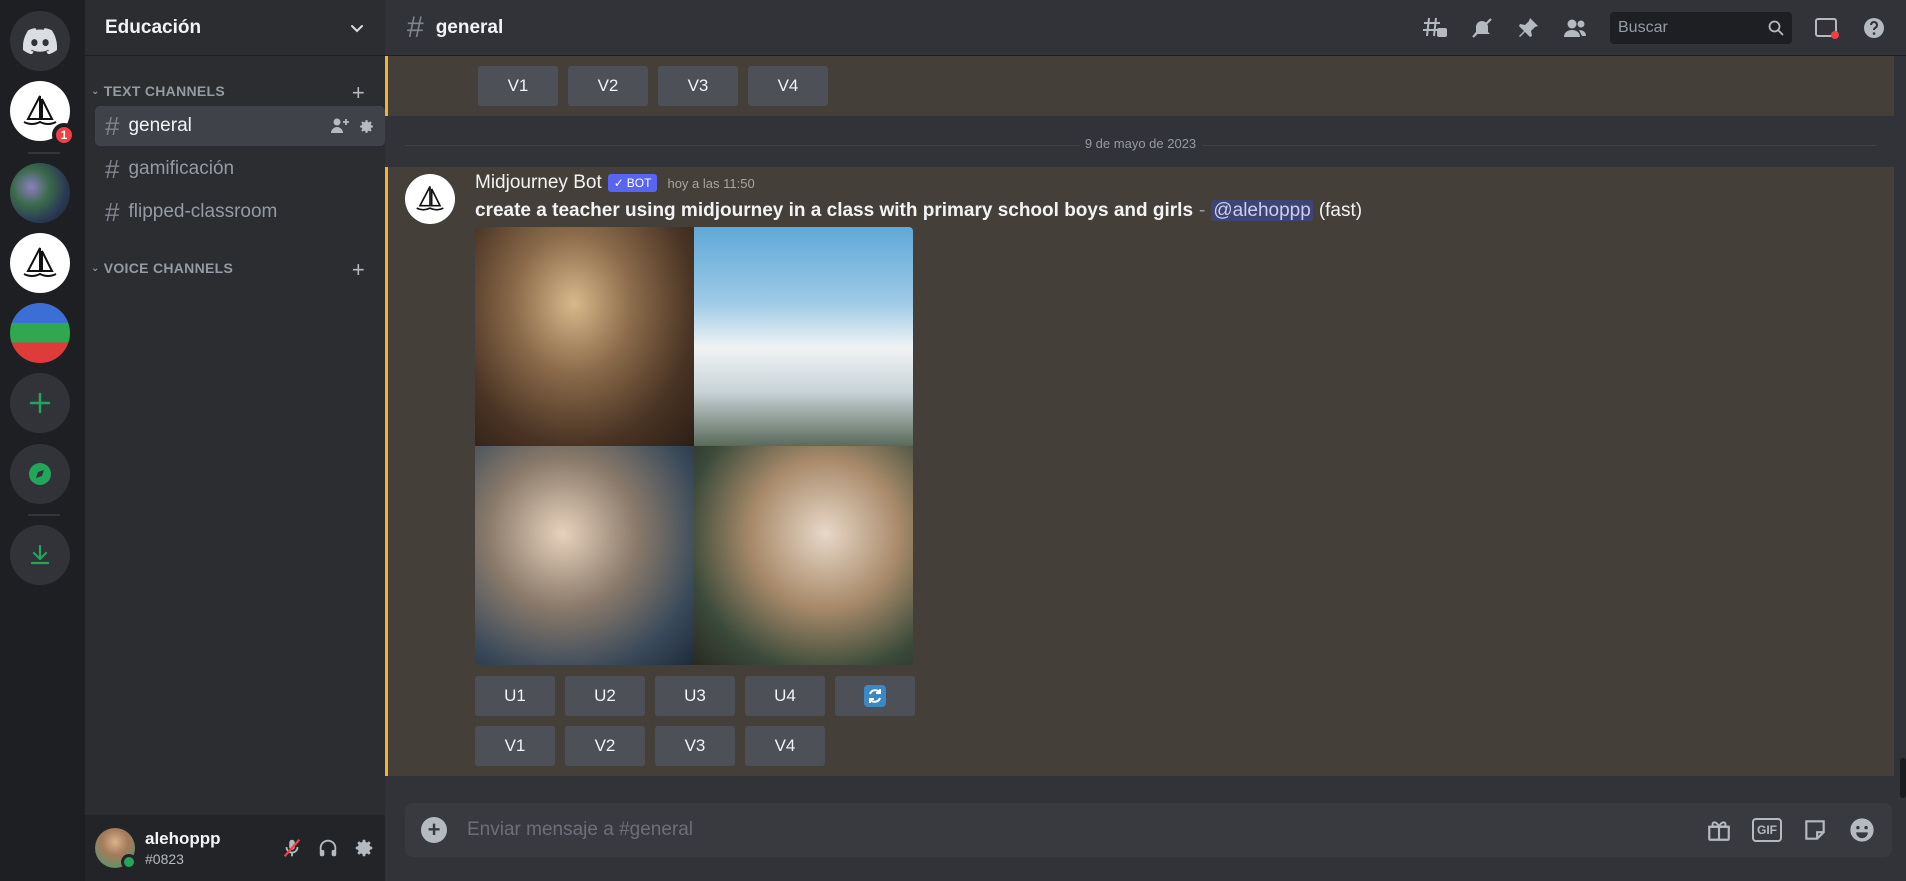  What do you see at coordinates (235, 92) in the screenshot?
I see `category-text-channels: ⌄ TEXT CHANNELS +` at bounding box center [235, 92].